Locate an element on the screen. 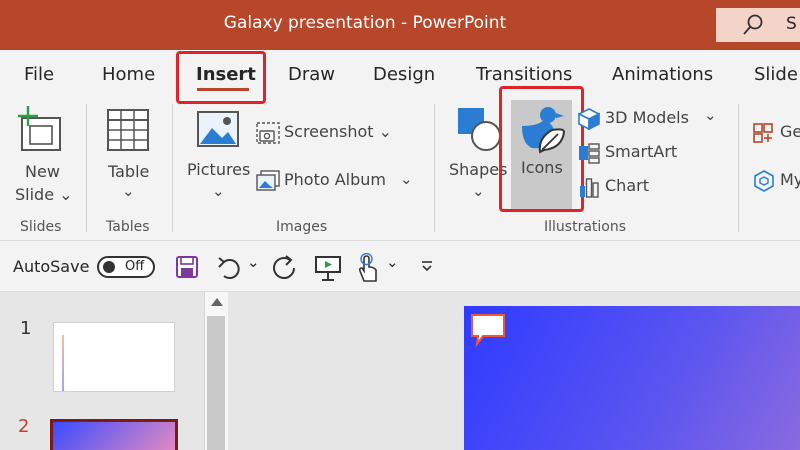 This screenshot has width=800, height=450. pictures-button: Pictures ⌄ is located at coordinates (218, 158).